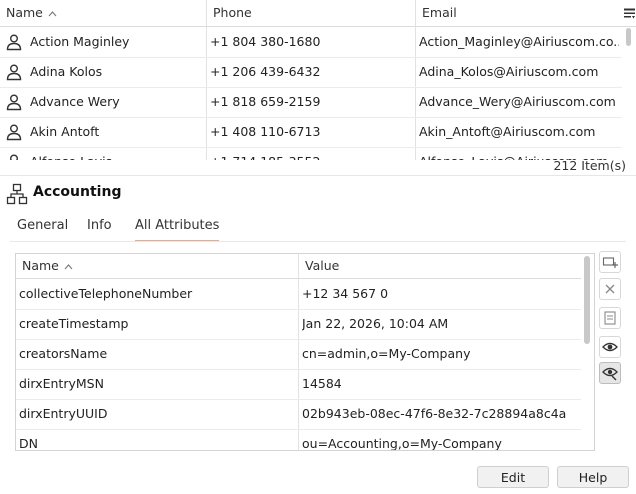  Describe the element at coordinates (17, 194) in the screenshot. I see `org-unit-icon` at that location.